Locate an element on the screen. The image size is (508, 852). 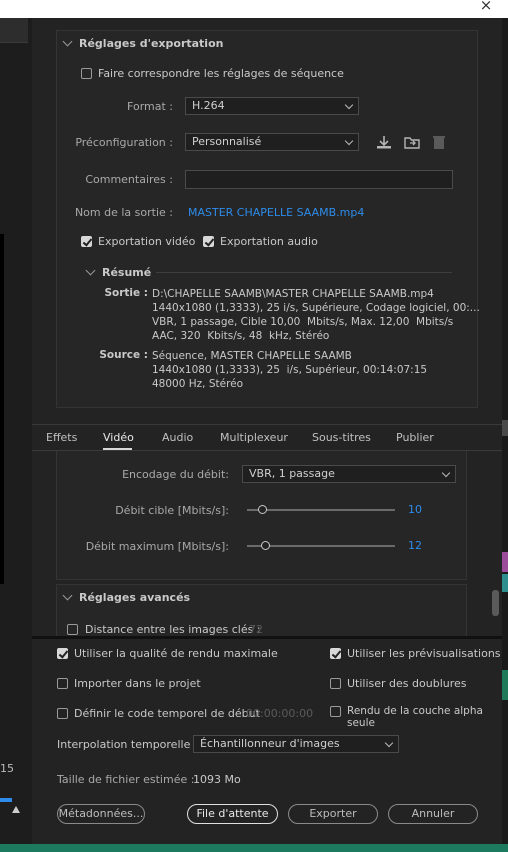
cancel-button: Annuler is located at coordinates (433, 814).